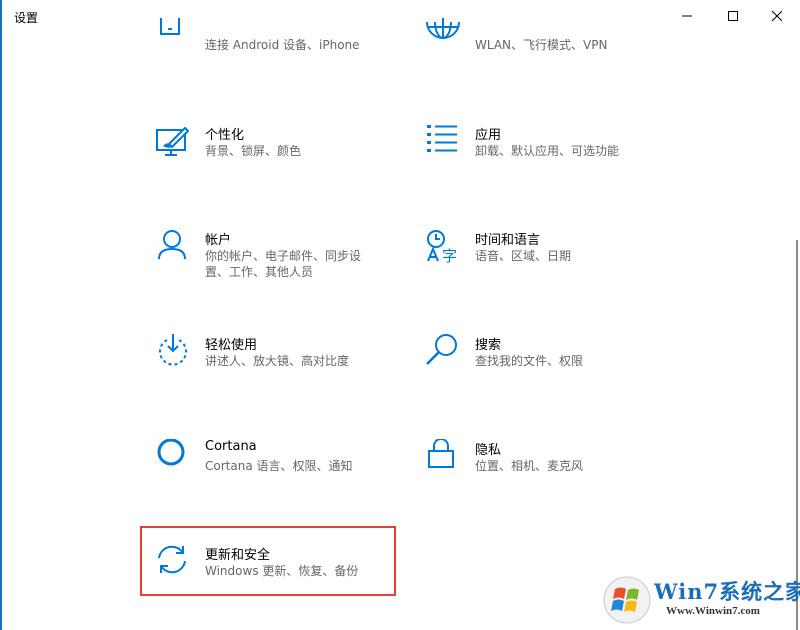 This screenshot has height=630, width=800. Describe the element at coordinates (253, 151) in the screenshot. I see `tile-personalization-desc: 背景、锁屏、颜色` at that location.